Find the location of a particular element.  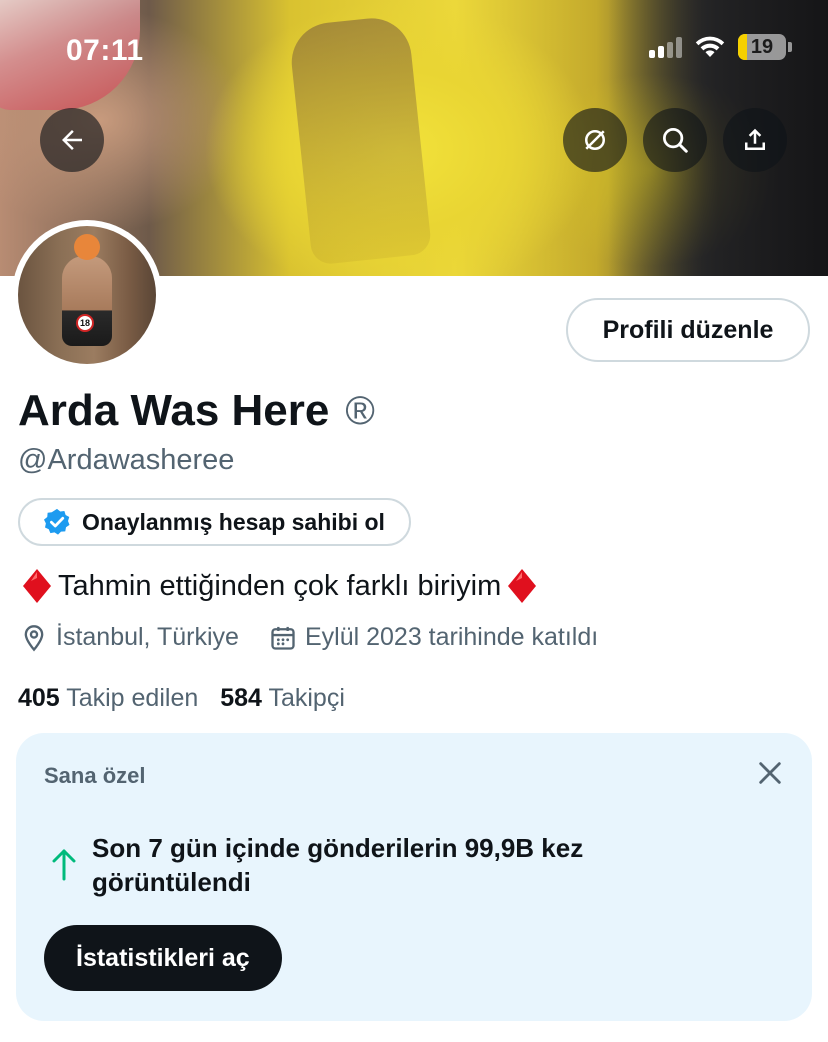

display-name: Arda Was Here is located at coordinates (174, 410).